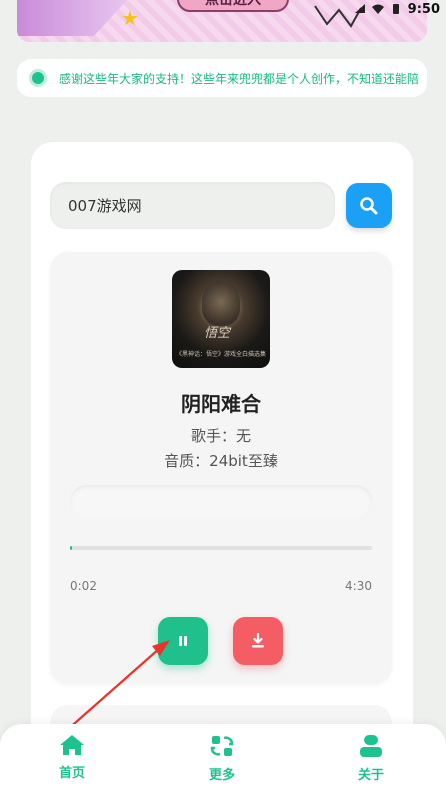  I want to click on pause-icon, so click(183, 641).